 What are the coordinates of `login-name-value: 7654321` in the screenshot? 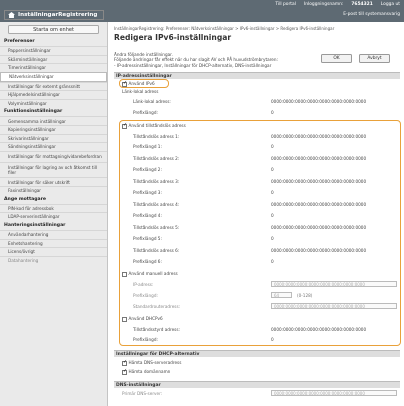 It's located at (362, 4).